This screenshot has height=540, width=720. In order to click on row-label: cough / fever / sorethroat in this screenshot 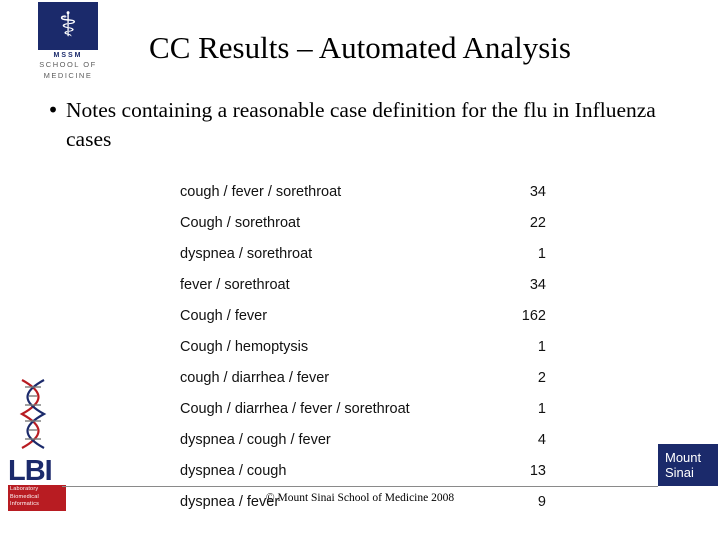, I will do `click(261, 191)`.